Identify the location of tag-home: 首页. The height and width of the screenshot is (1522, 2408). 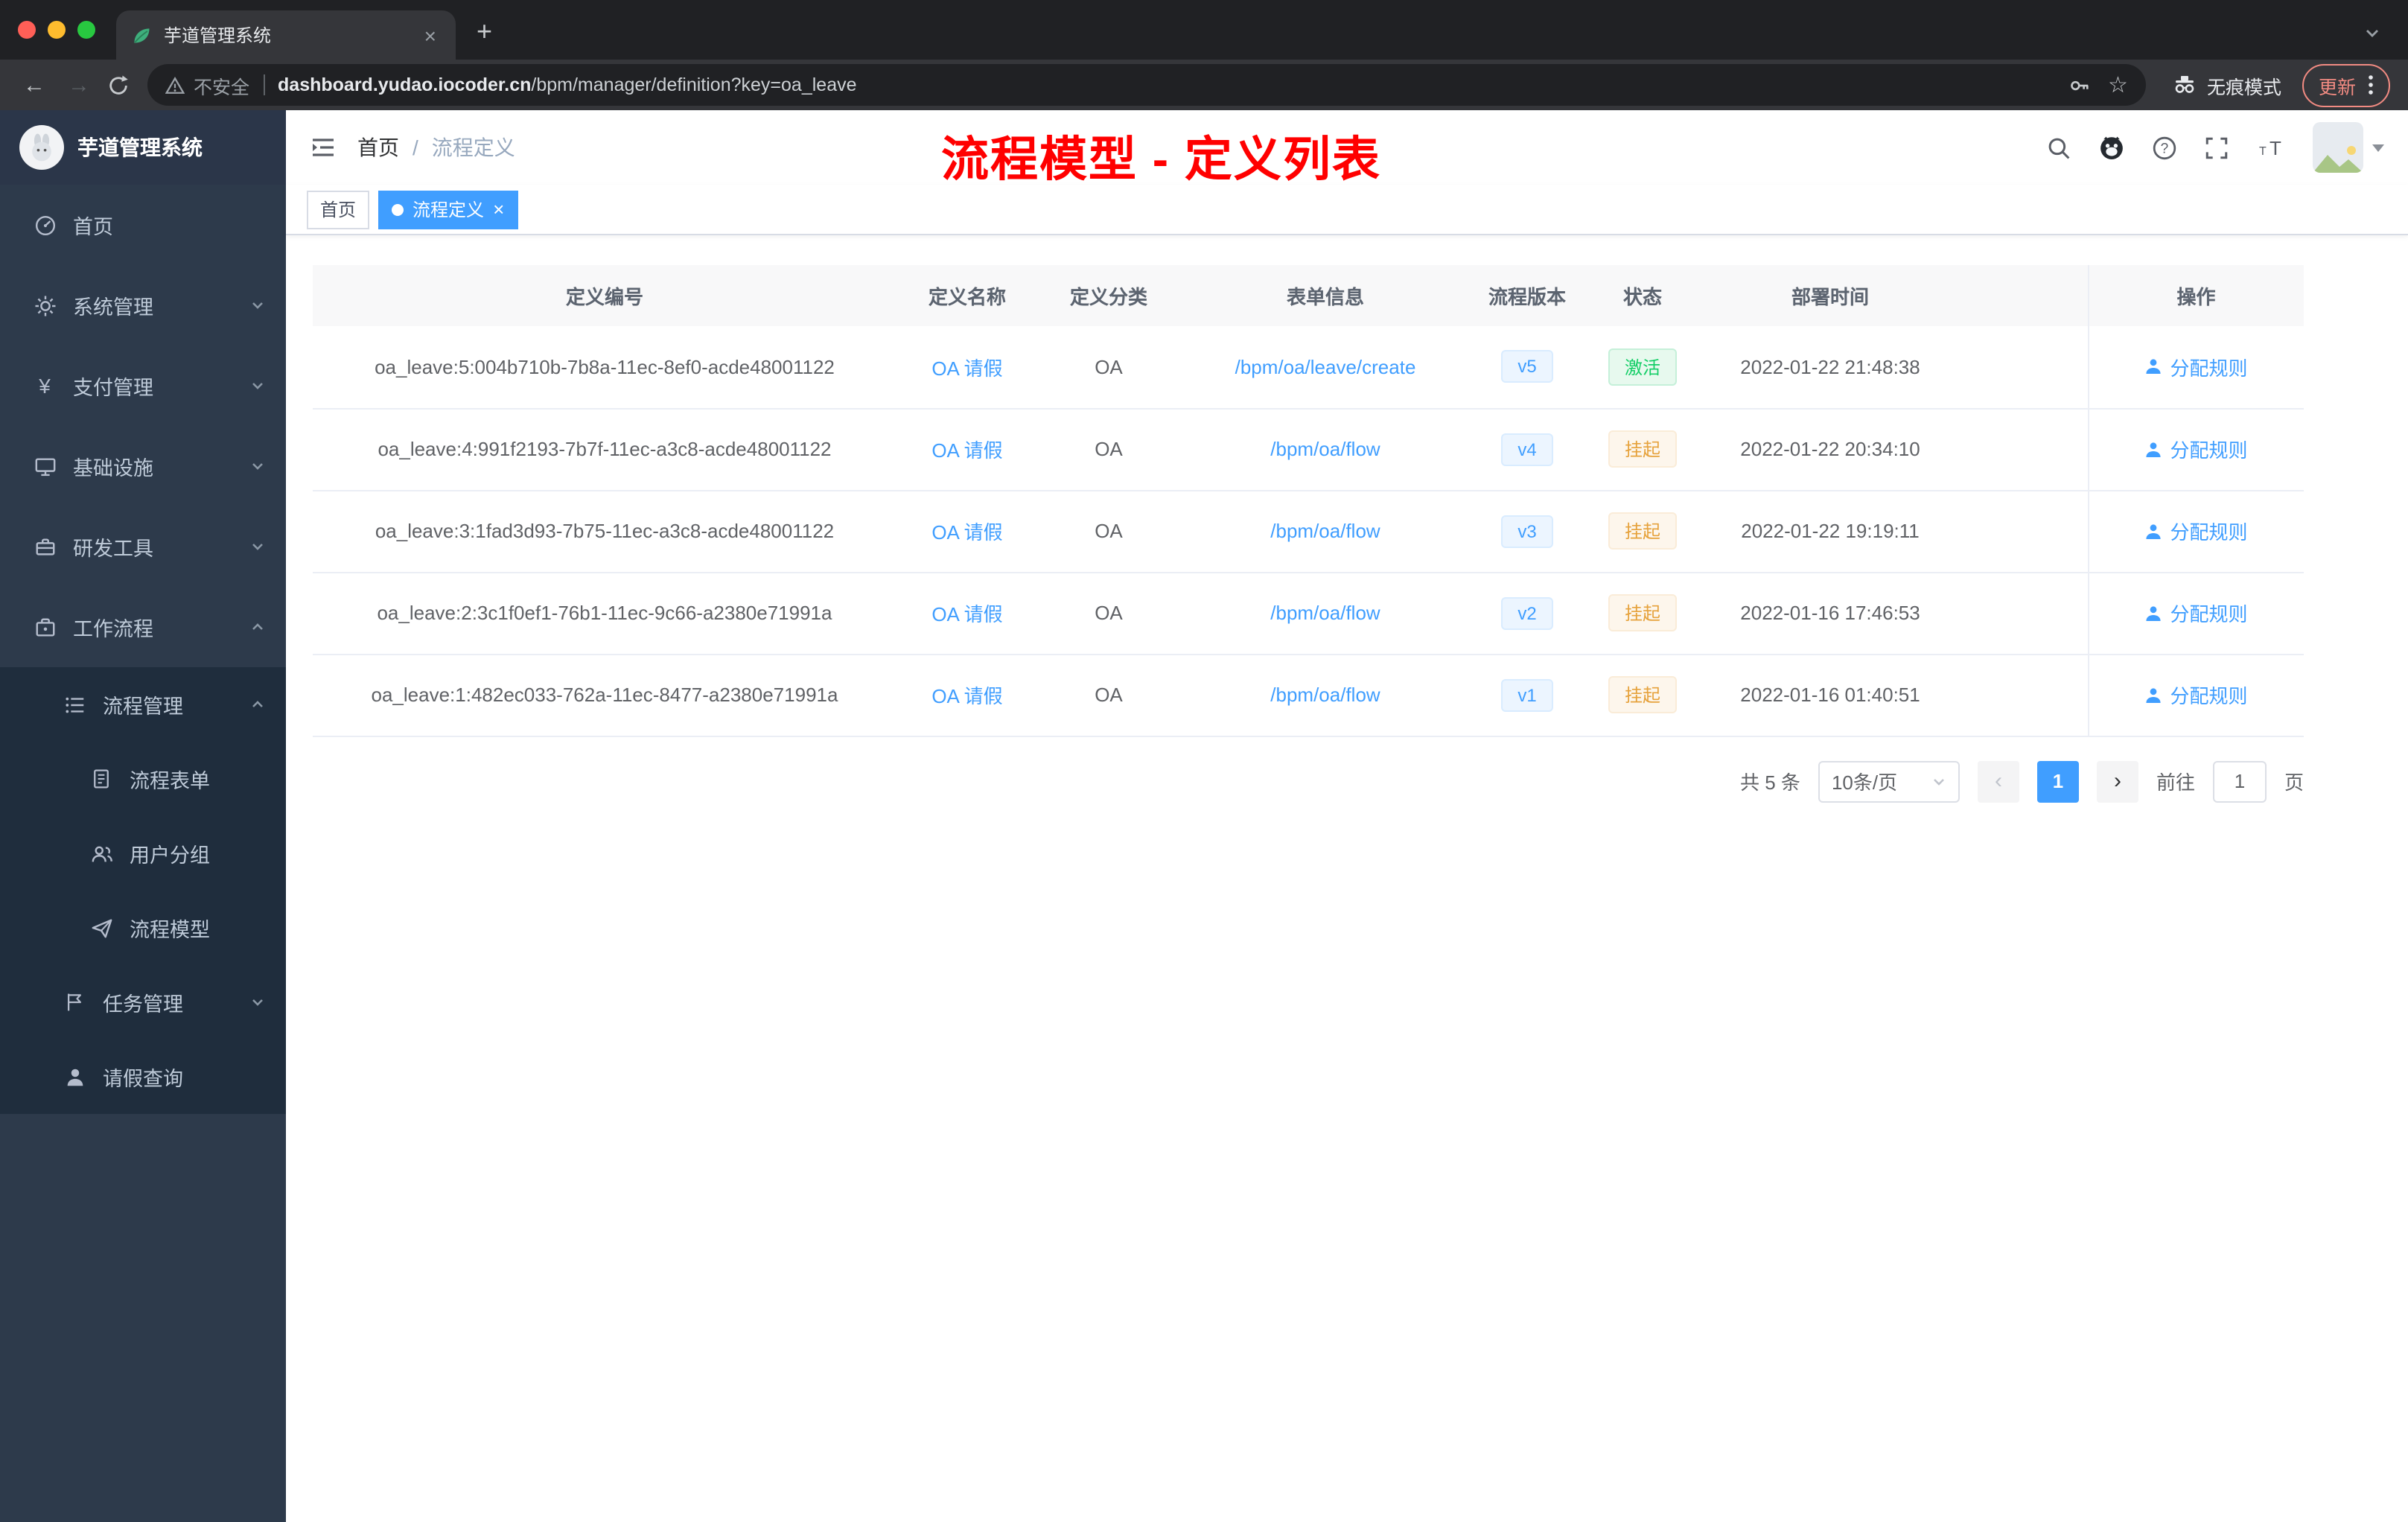
(338, 209).